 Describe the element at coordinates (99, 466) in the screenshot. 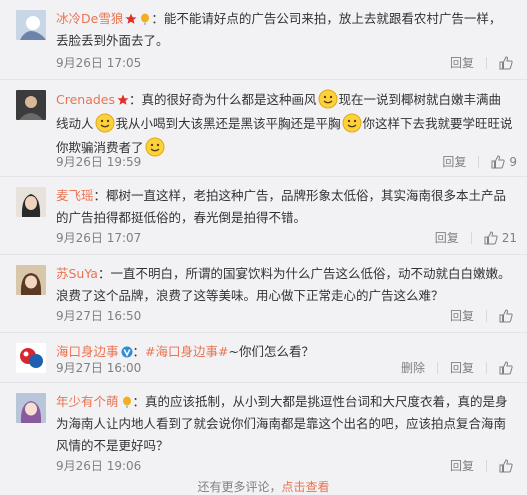

I see `timestamp: 9月26日 19:06` at that location.